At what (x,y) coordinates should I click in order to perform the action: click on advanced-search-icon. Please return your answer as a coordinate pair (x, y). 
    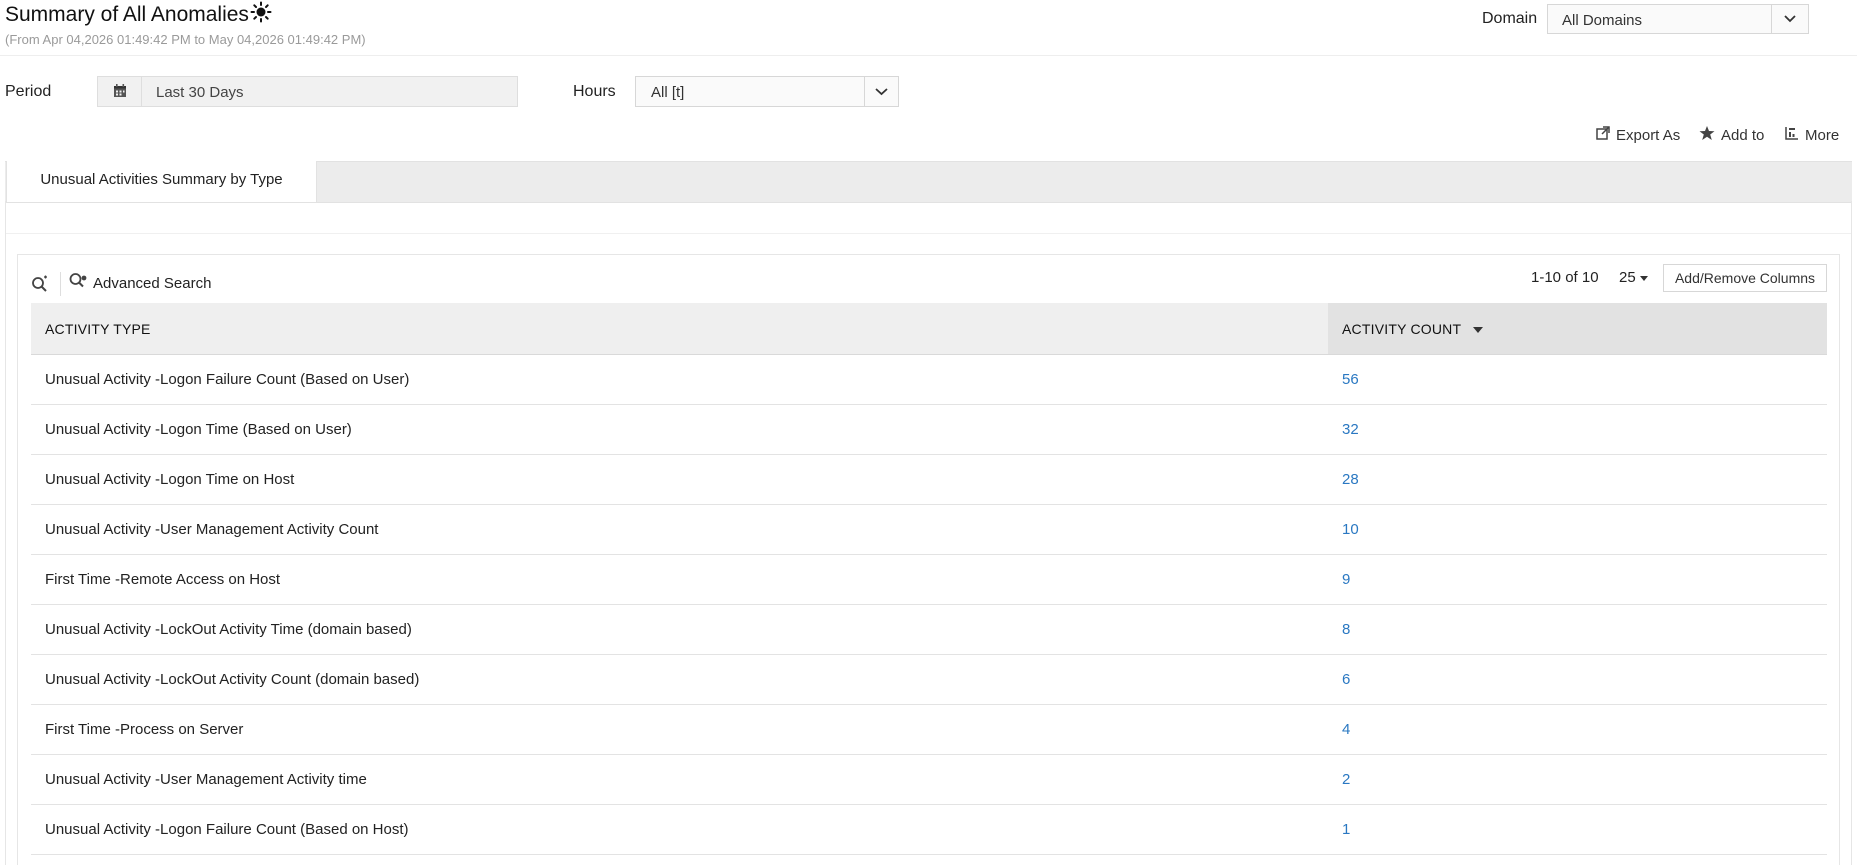
    Looking at the image, I should click on (80, 283).